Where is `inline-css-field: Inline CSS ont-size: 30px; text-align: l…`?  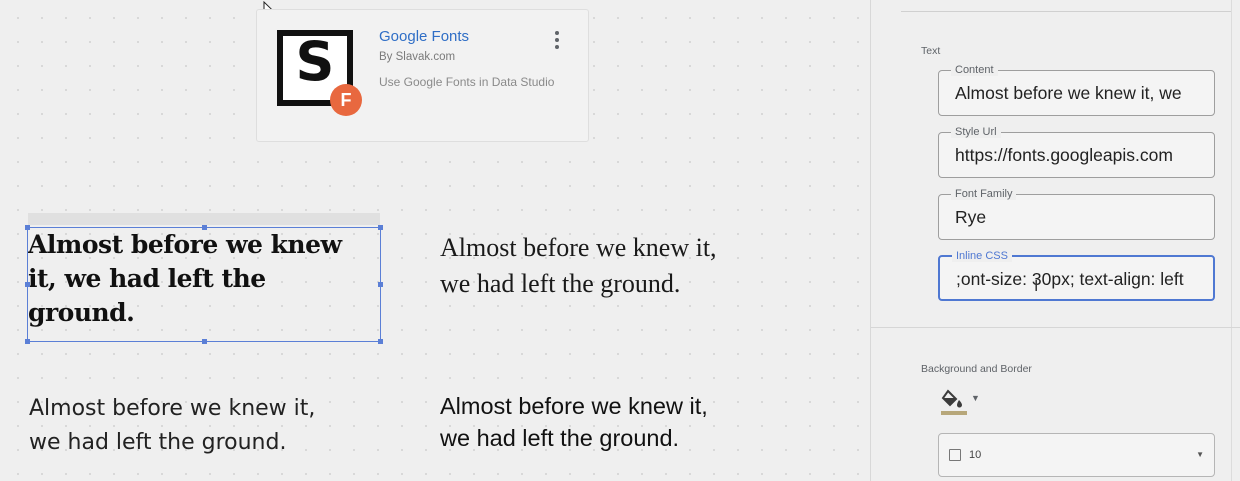 inline-css-field: Inline CSS ont-size: 30px; text-align: l… is located at coordinates (1076, 275).